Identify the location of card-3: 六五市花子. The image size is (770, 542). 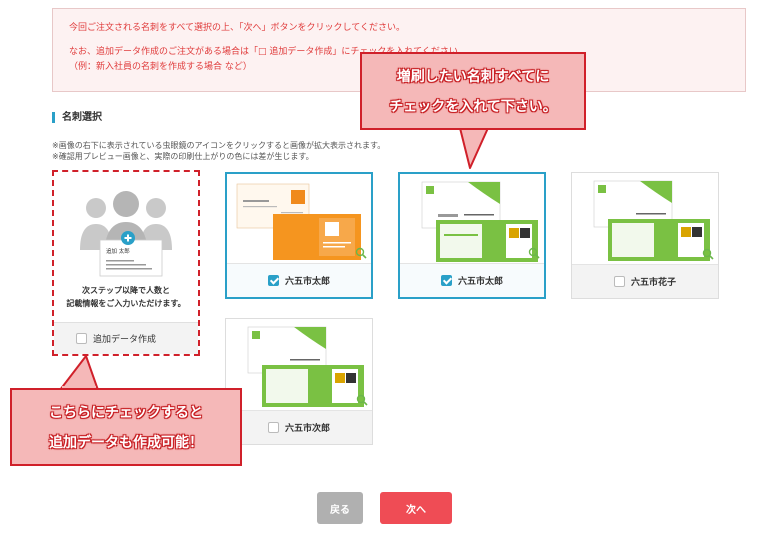
(645, 235).